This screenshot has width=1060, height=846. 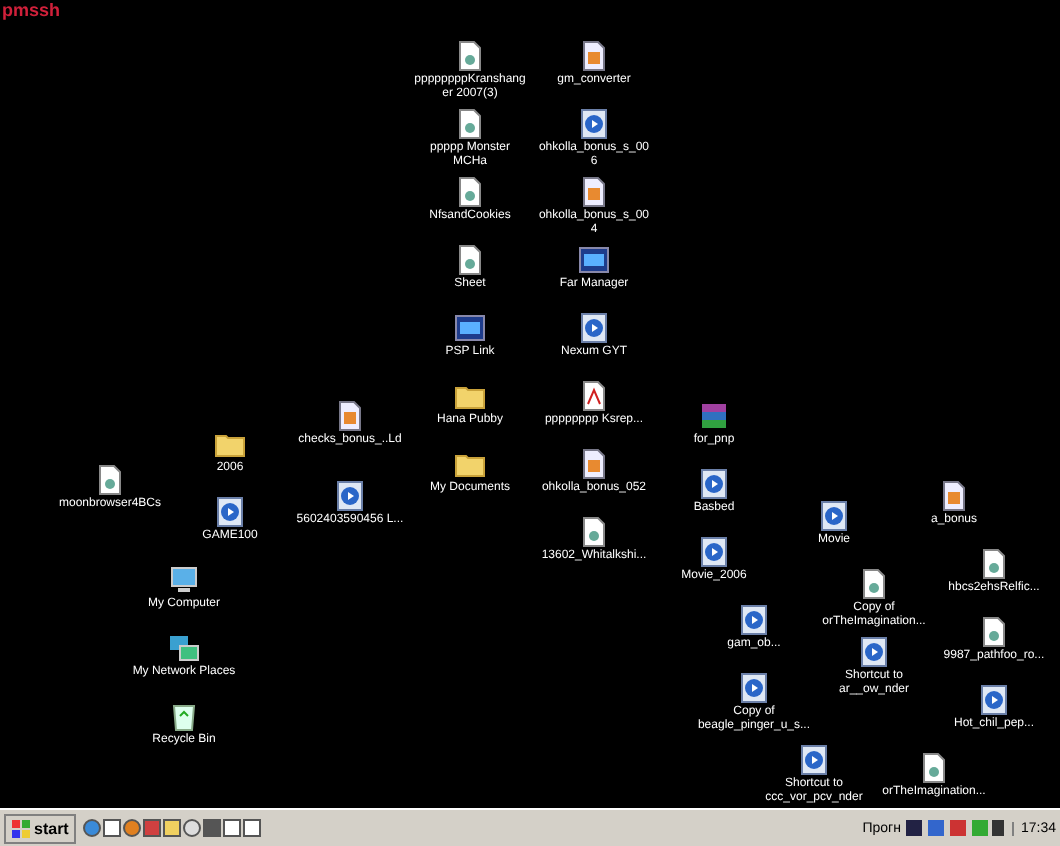 I want to click on start-button: start, so click(x=40, y=828).